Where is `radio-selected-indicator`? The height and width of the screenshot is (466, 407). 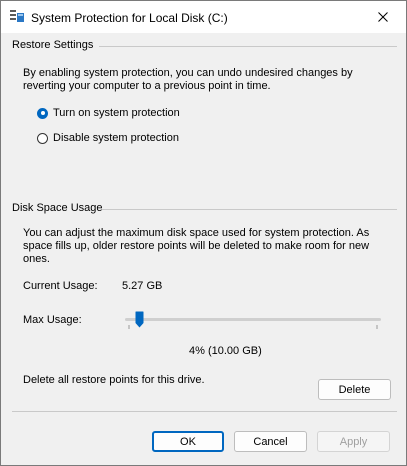 radio-selected-indicator is located at coordinates (42, 113).